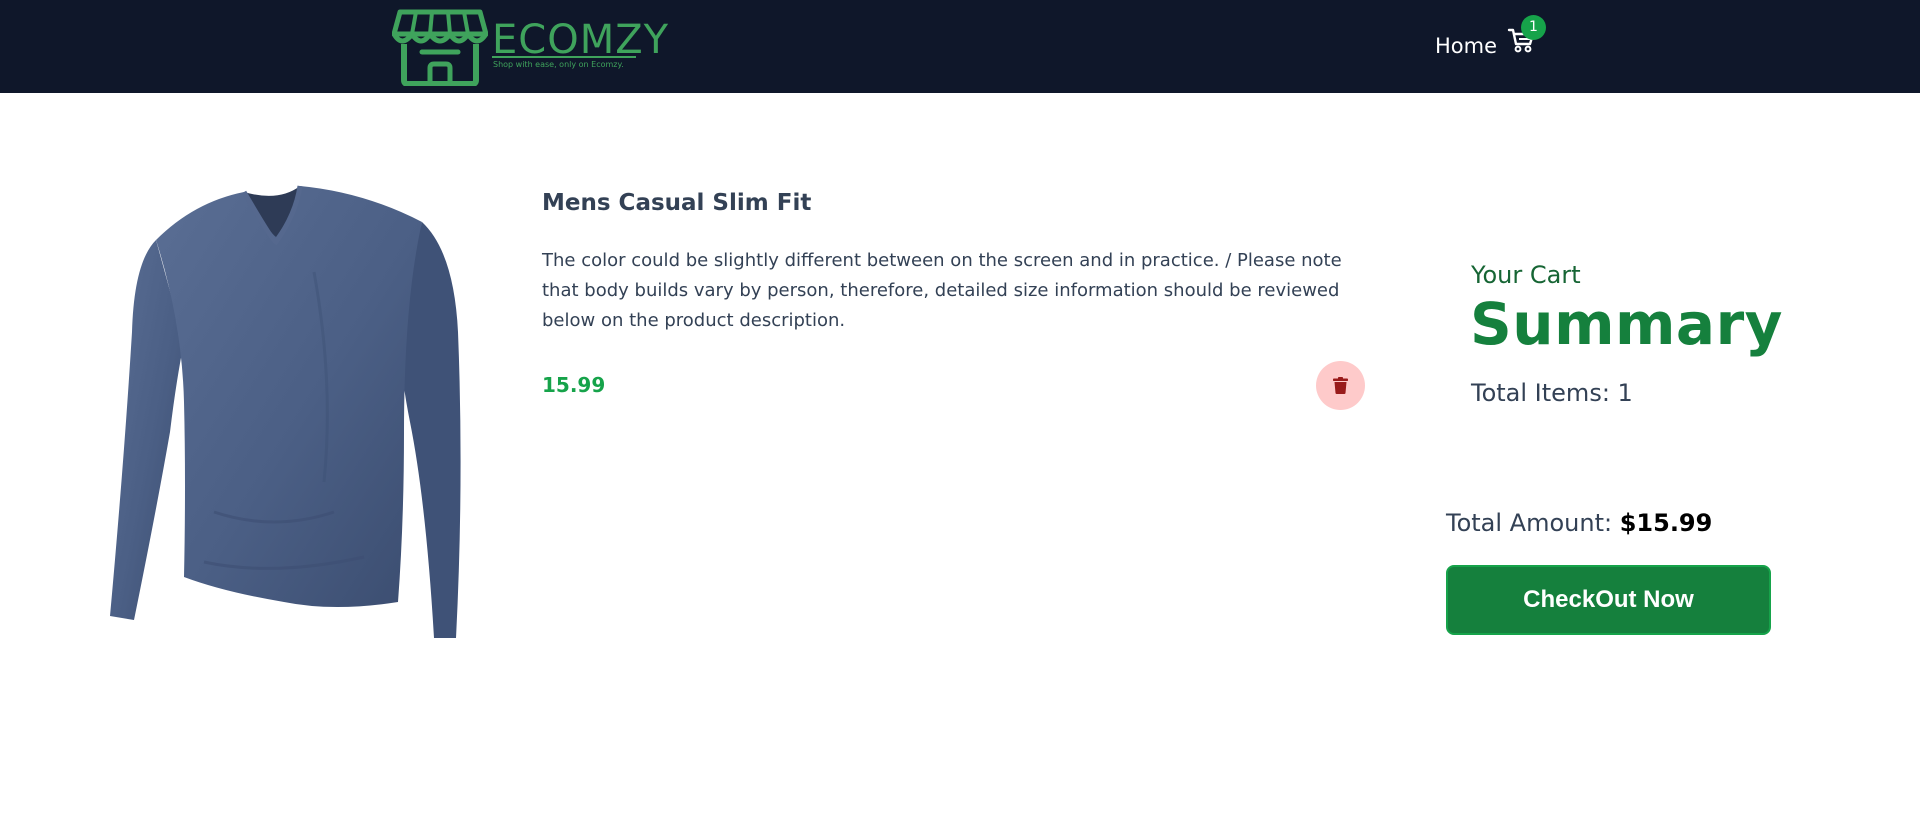 The height and width of the screenshot is (829, 1920). I want to click on product-price: 15.99, so click(574, 385).